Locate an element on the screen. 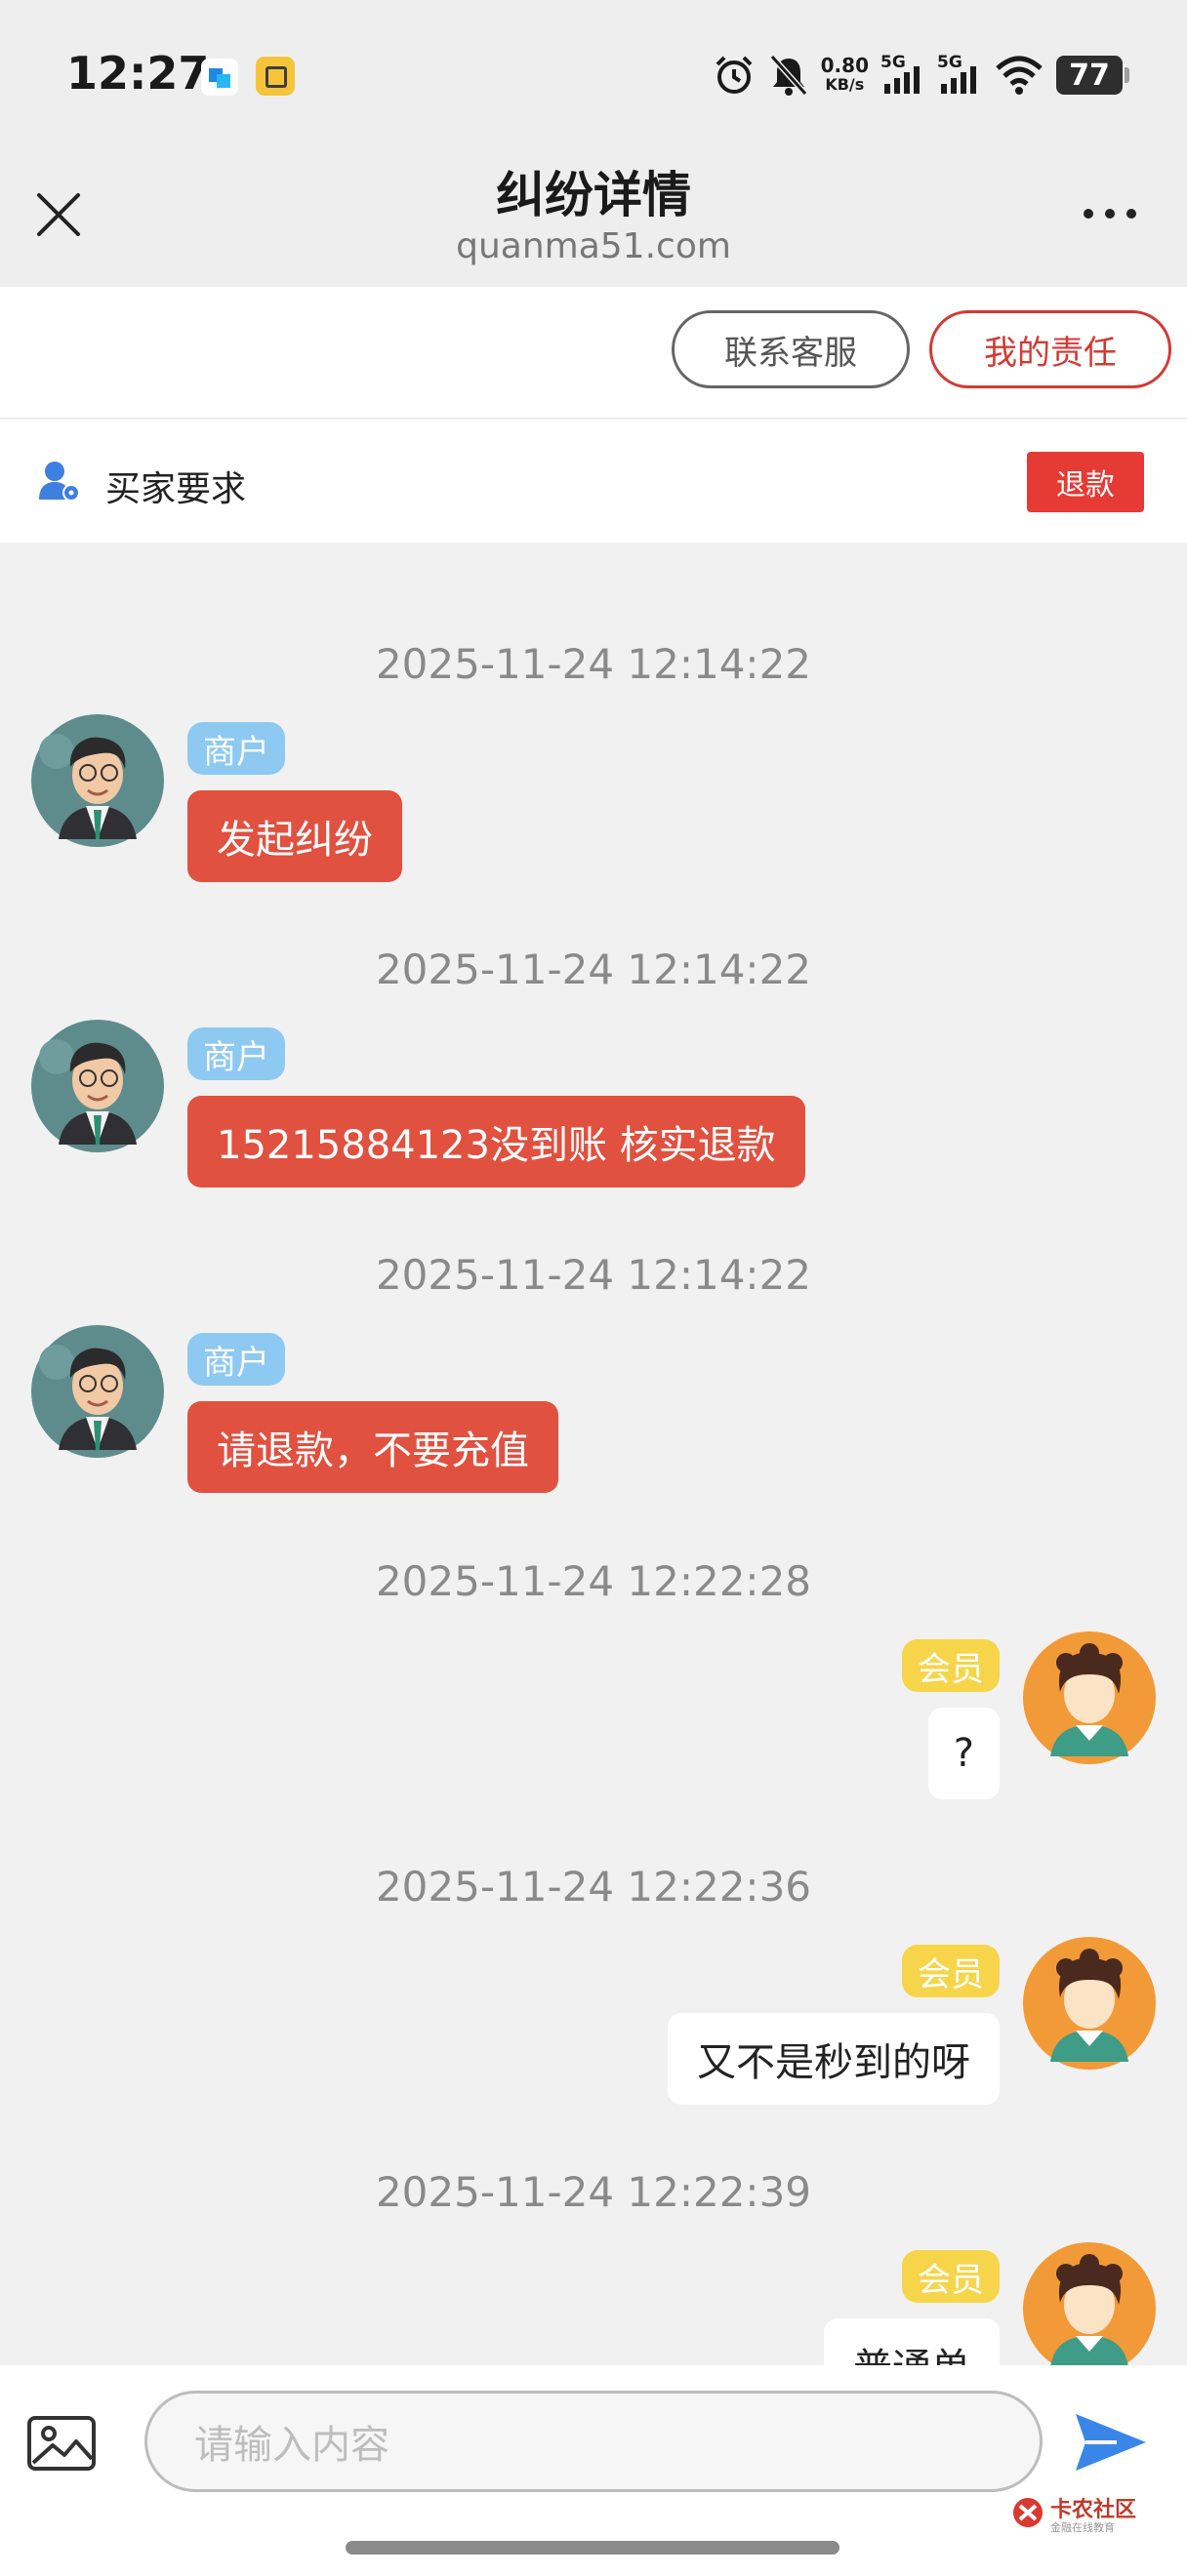 The image size is (1187, 2576). network-speed-value: 0.80 is located at coordinates (844, 65).